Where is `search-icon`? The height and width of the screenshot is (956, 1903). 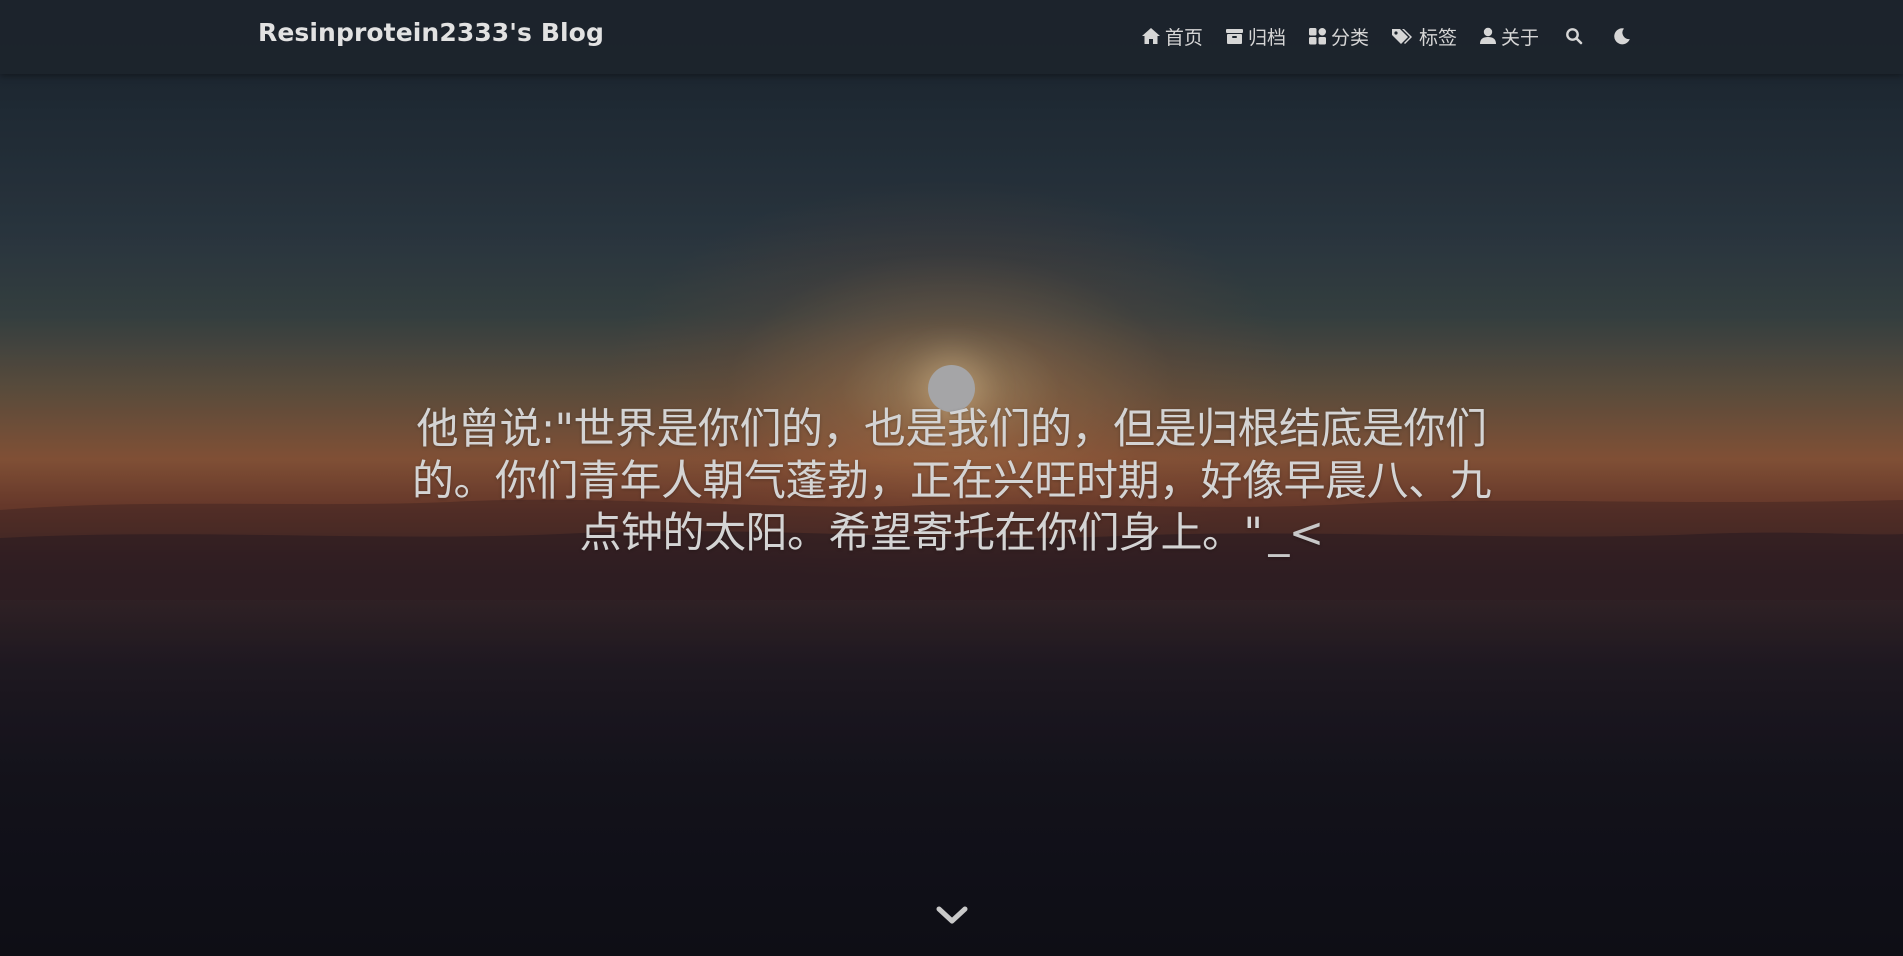
search-icon is located at coordinates (1574, 36).